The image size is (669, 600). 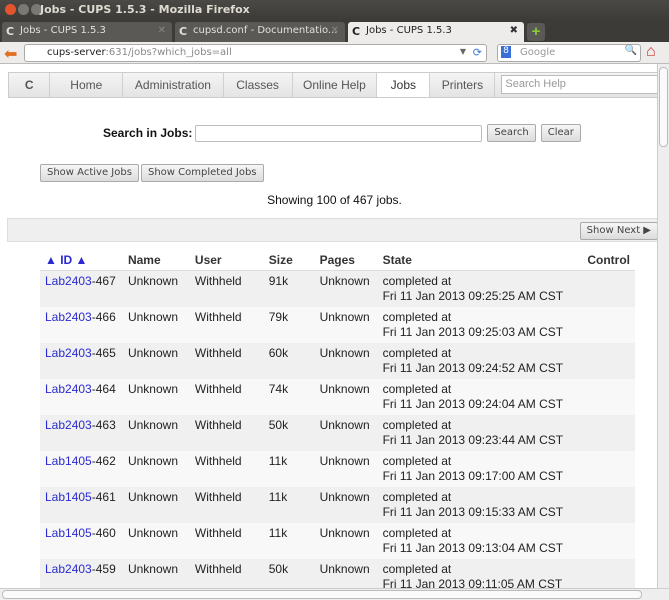 I want to click on back-arrow-icon: ⬅, so click(x=10, y=54).